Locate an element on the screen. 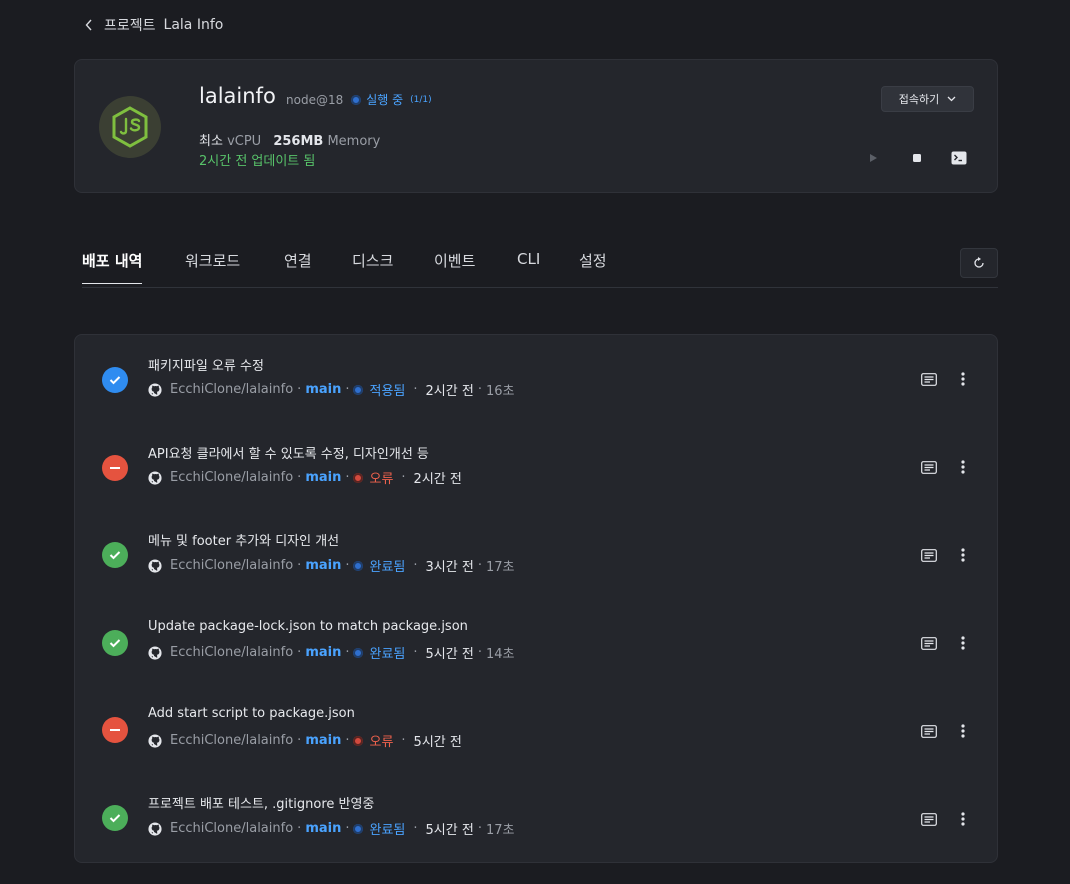 The width and height of the screenshot is (1070, 884). connect-button: 접속하기 is located at coordinates (927, 99).